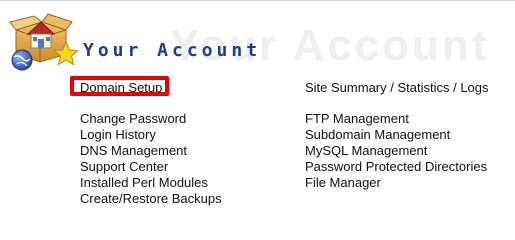 The width and height of the screenshot is (515, 240). Describe the element at coordinates (119, 86) in the screenshot. I see `highlight-box` at that location.